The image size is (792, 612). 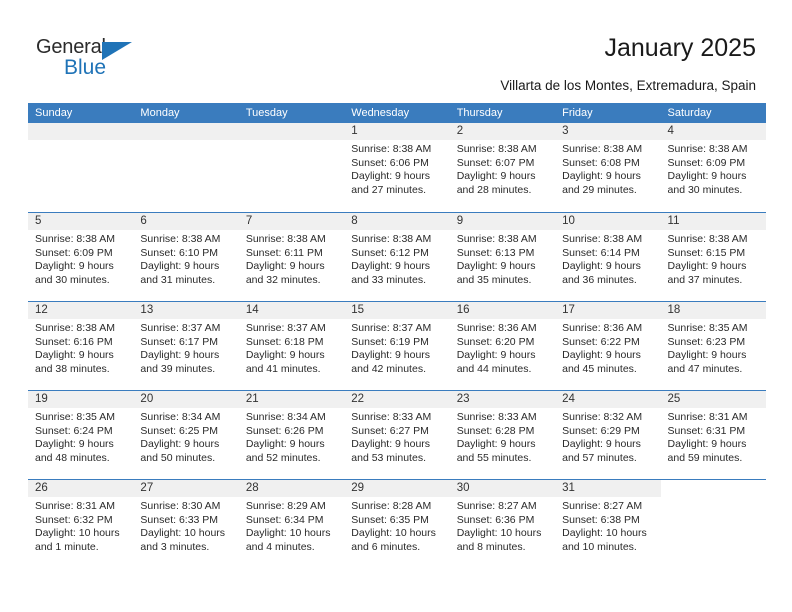 What do you see at coordinates (601, 430) in the screenshot?
I see `day-info-line: Sunset: 6:29 PM` at bounding box center [601, 430].